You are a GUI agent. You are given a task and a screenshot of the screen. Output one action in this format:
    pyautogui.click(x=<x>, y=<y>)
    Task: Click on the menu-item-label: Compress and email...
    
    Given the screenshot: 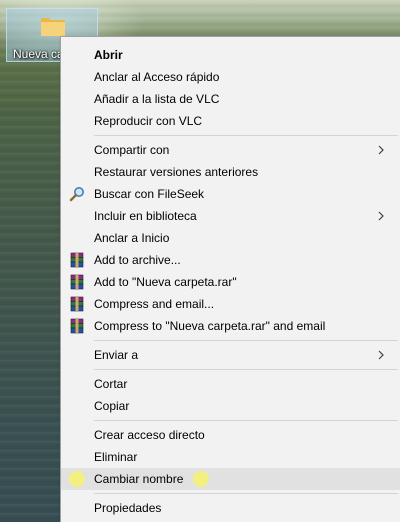 What is the action you would take?
    pyautogui.click(x=154, y=304)
    